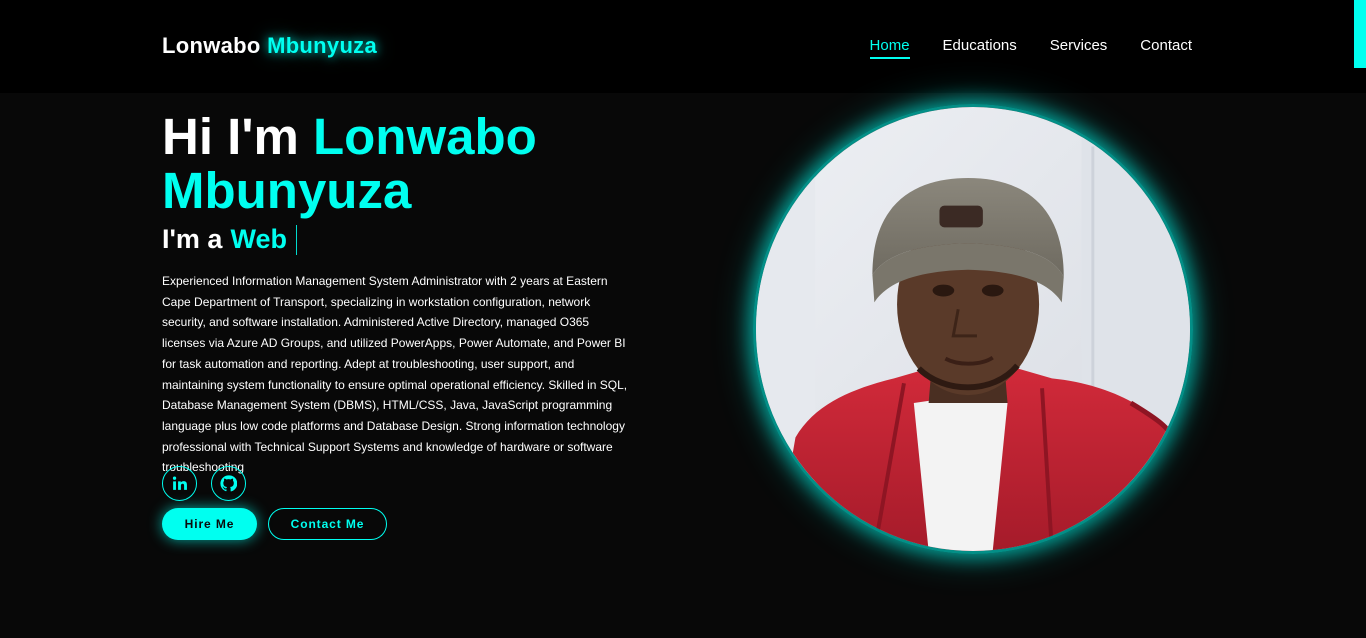 The image size is (1366, 638). I want to click on hero-role: I'm a Web, so click(229, 239).